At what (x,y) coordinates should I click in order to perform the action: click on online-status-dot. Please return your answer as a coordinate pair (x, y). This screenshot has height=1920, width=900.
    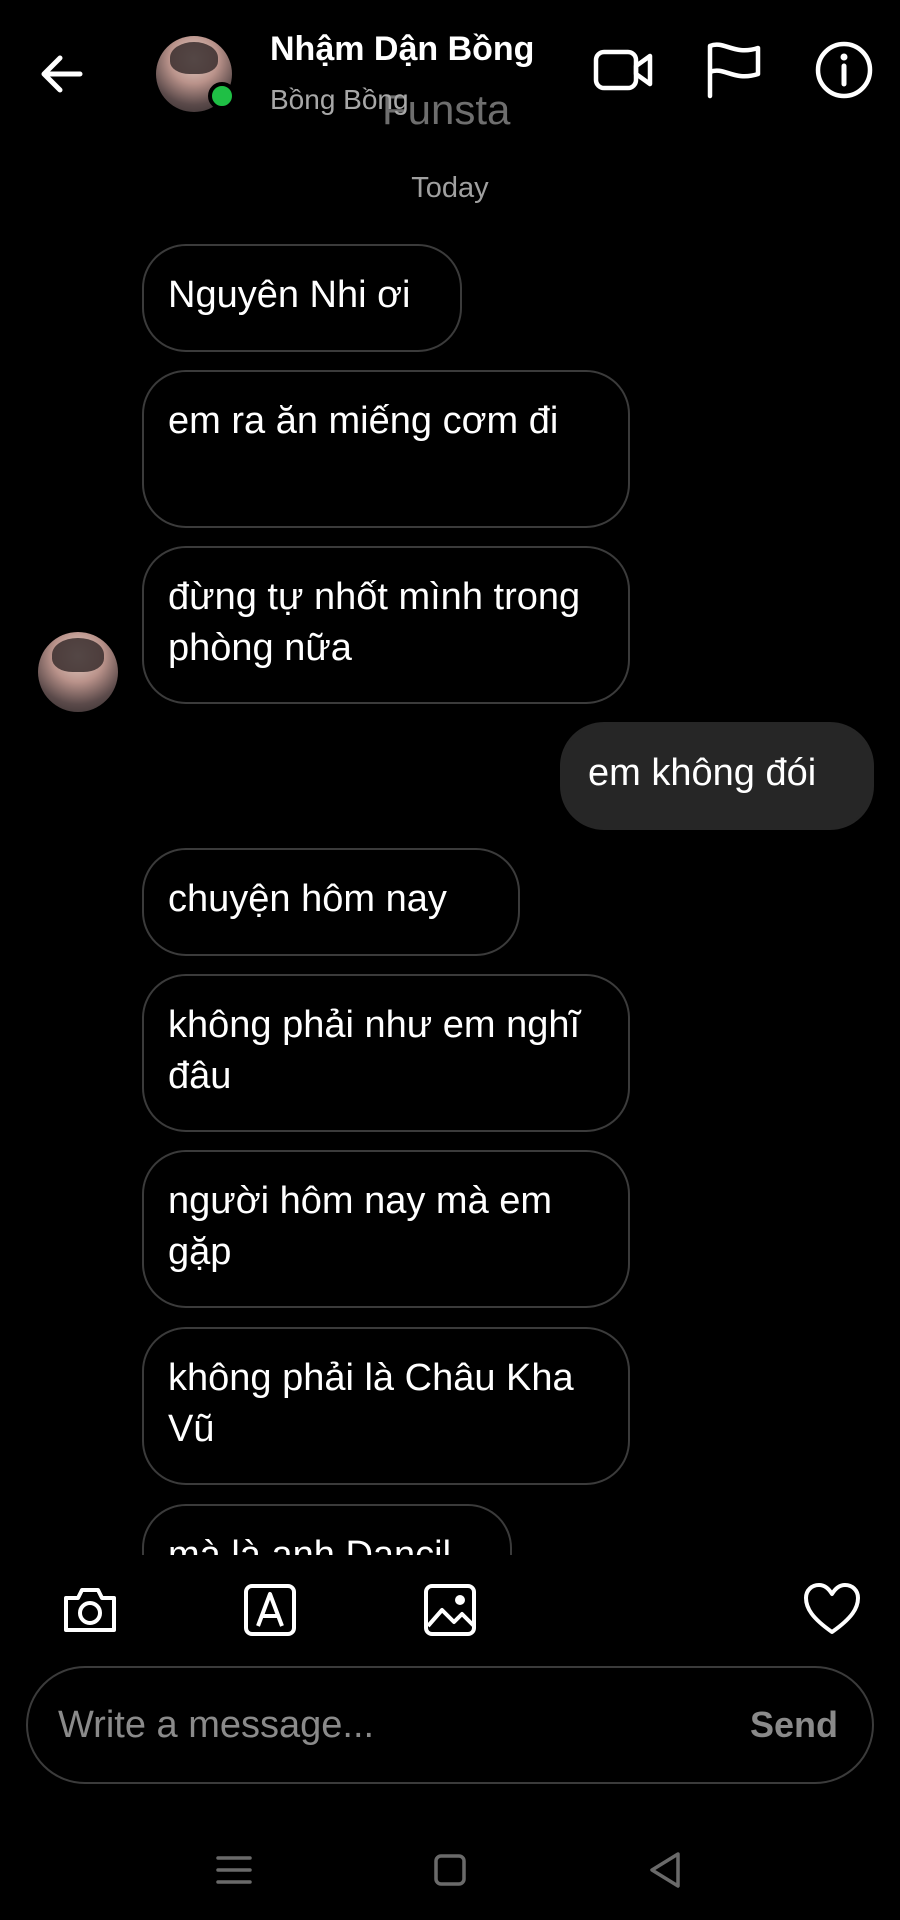
    Looking at the image, I should click on (222, 96).